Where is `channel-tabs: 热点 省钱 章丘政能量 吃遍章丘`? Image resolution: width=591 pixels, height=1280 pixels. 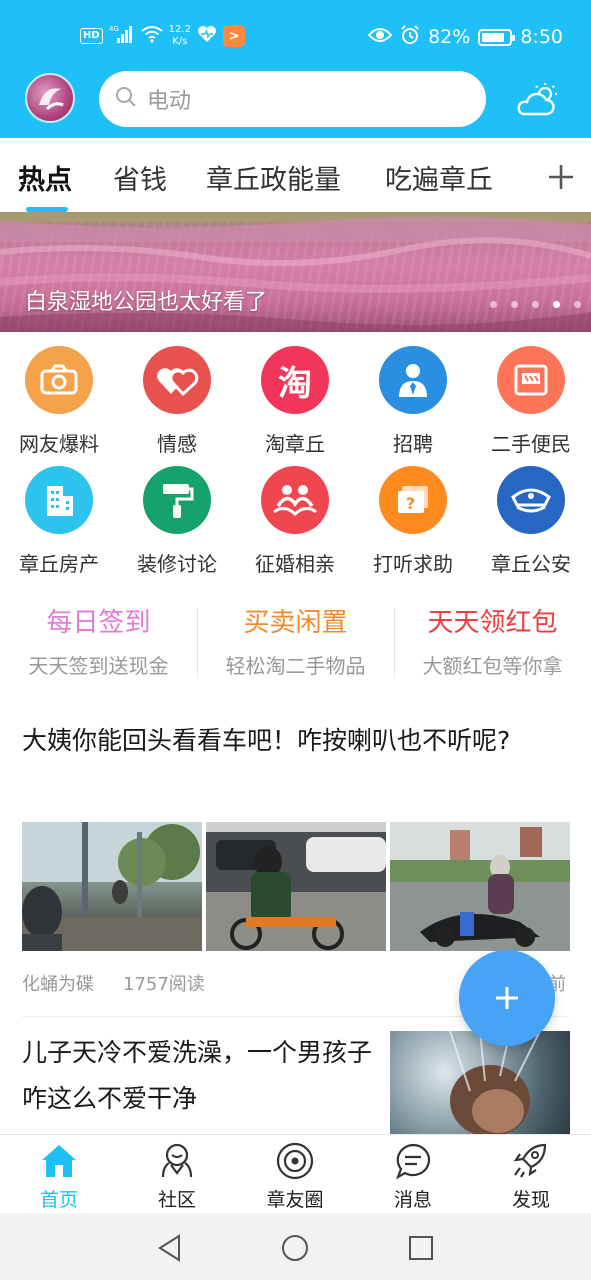
channel-tabs: 热点 省钱 章丘政能量 吃遍章丘 is located at coordinates (295, 175).